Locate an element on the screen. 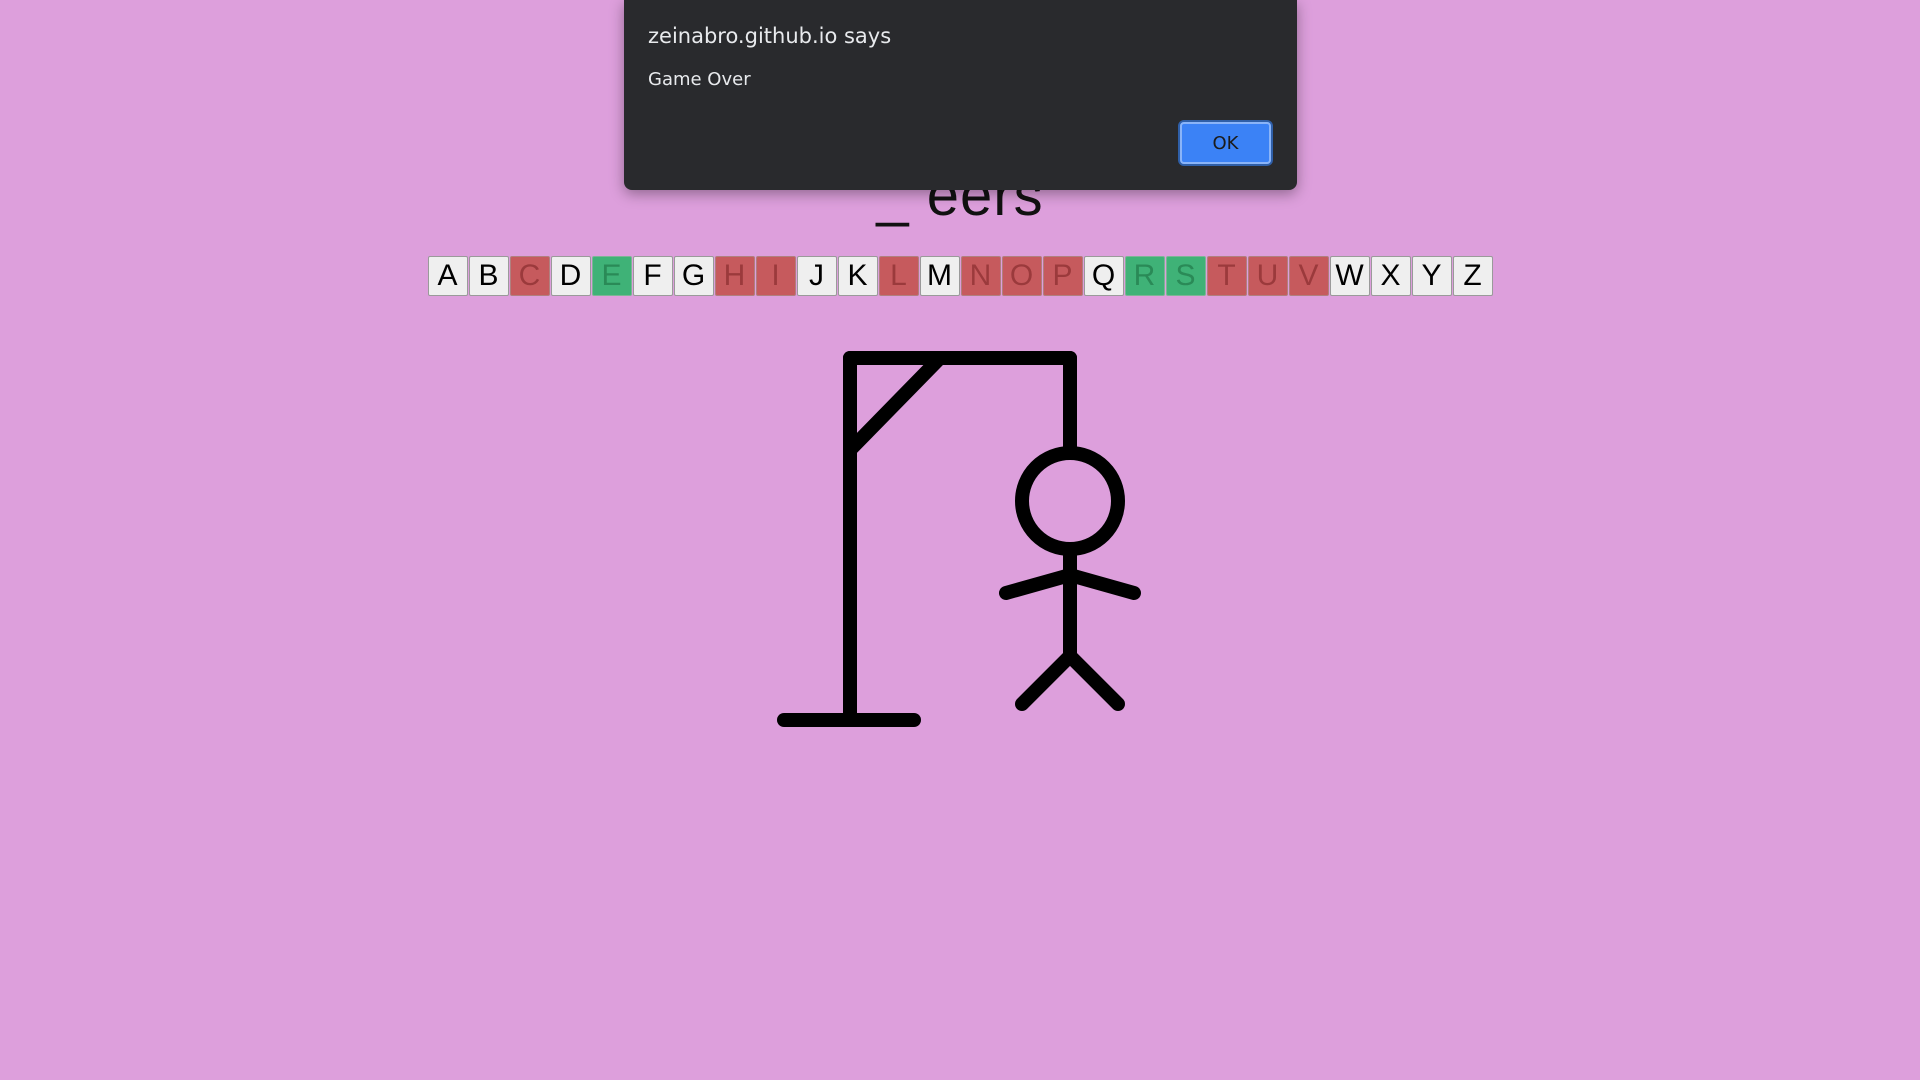  hangman-head is located at coordinates (1070, 501).